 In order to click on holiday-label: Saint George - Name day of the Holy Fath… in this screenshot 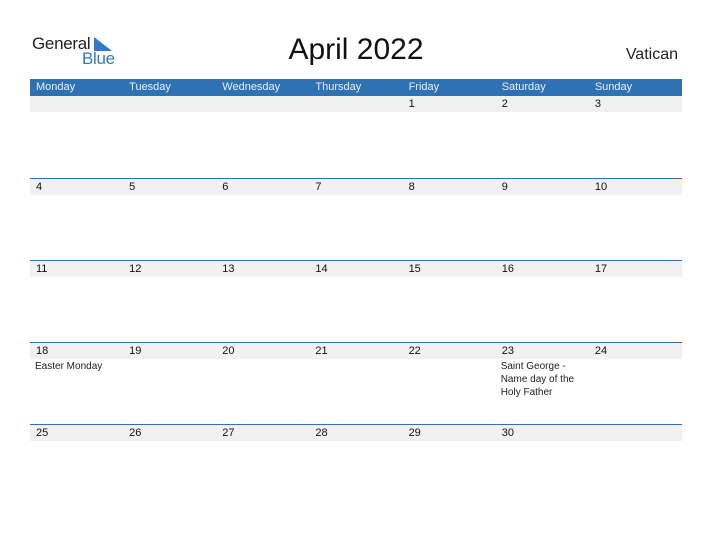, I will do `click(537, 379)`.